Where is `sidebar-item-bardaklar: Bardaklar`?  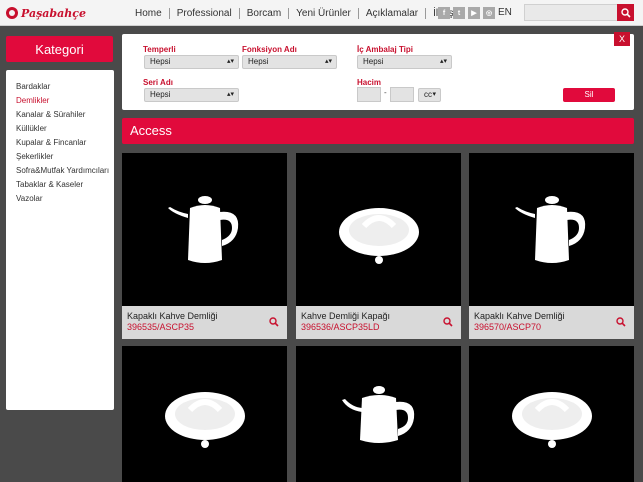
sidebar-item-bardaklar: Bardaklar is located at coordinates (60, 87).